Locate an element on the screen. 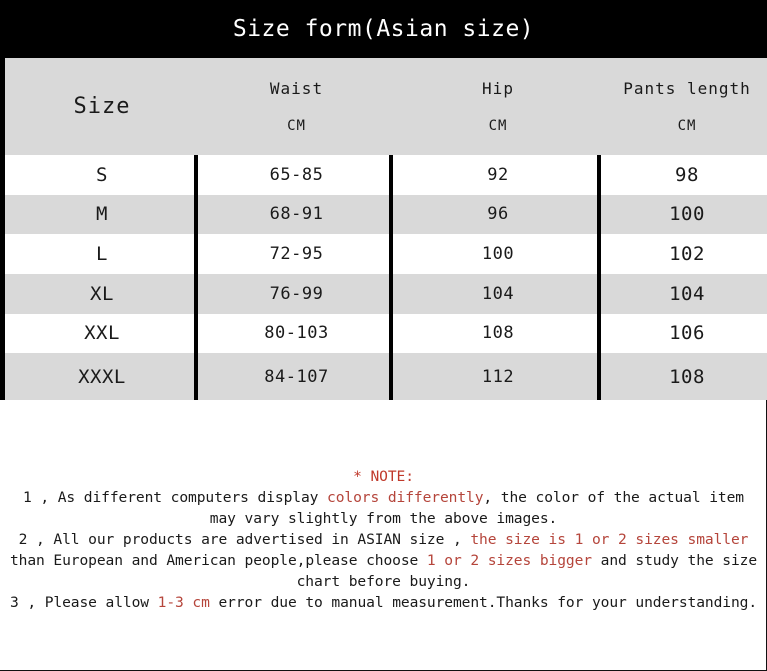  table-row: XL 76-99 104 104 is located at coordinates (386, 293).